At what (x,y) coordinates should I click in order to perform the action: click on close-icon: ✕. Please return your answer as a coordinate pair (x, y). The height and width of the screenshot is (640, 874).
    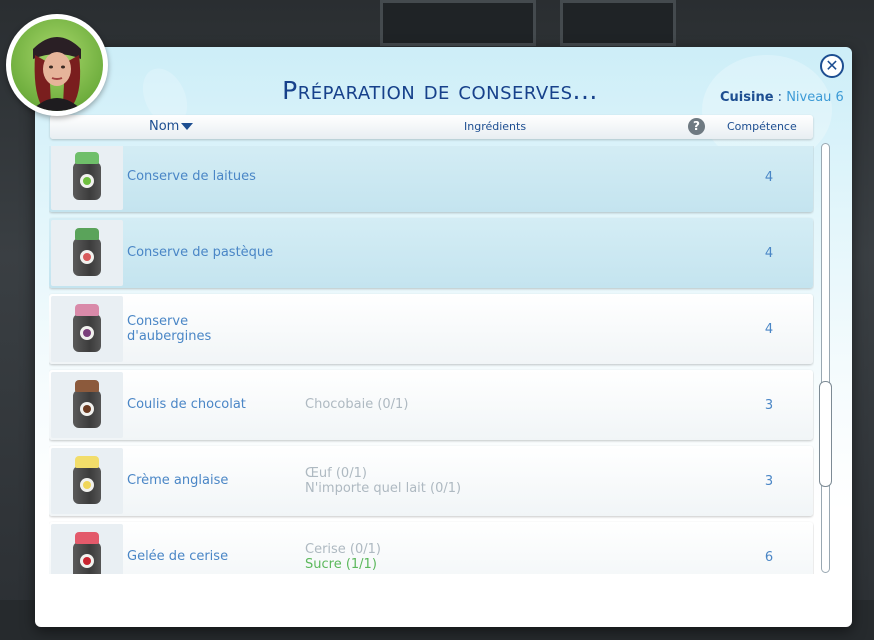
    Looking at the image, I should click on (832, 65).